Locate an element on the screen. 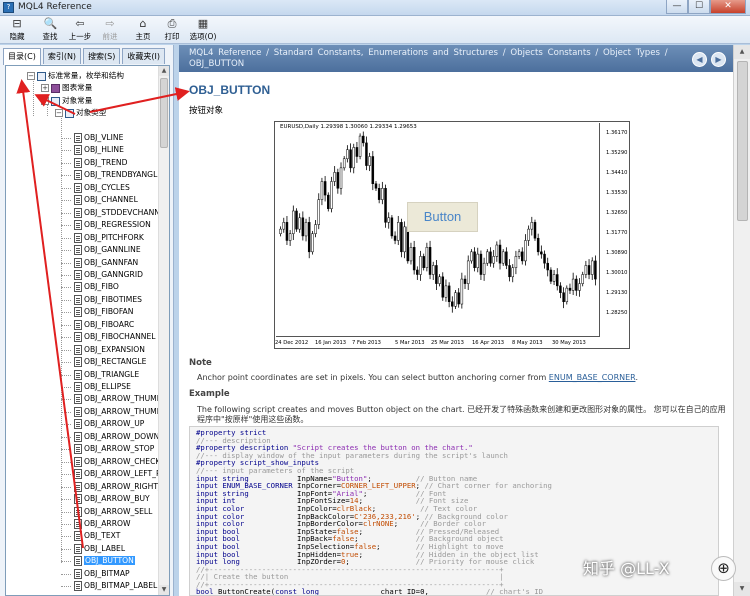  tree-item: OBJ_FIBOTIMES is located at coordinates (108, 300).